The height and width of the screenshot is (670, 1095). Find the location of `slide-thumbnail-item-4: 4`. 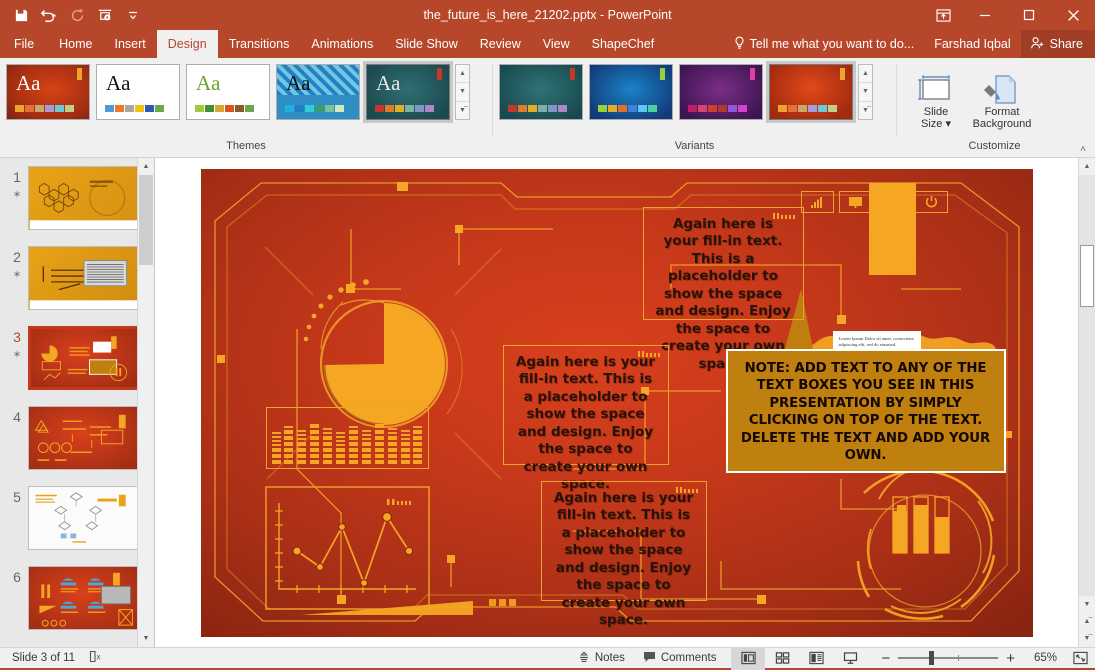

slide-thumbnail-item-4: 4 is located at coordinates (77, 438).